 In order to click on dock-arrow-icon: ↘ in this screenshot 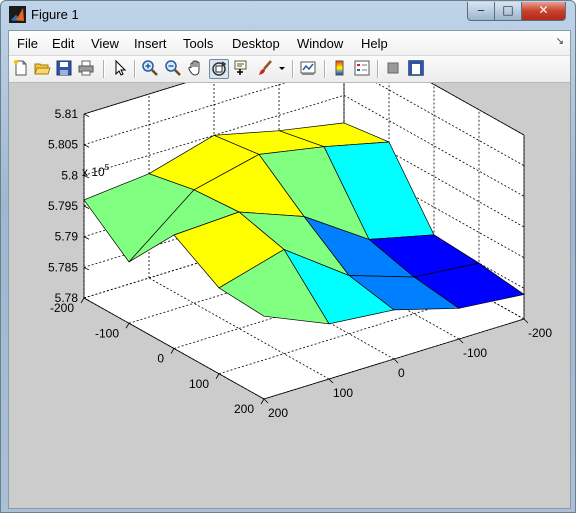, I will do `click(560, 41)`.